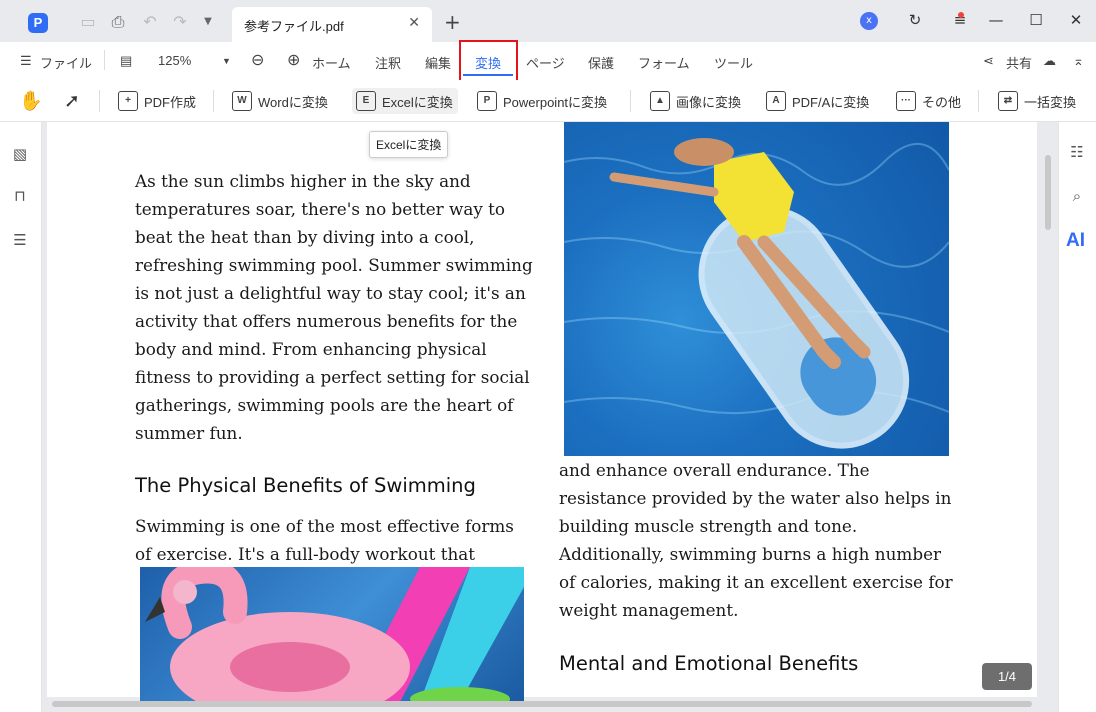  I want to click on avatar: x, so click(869, 21).